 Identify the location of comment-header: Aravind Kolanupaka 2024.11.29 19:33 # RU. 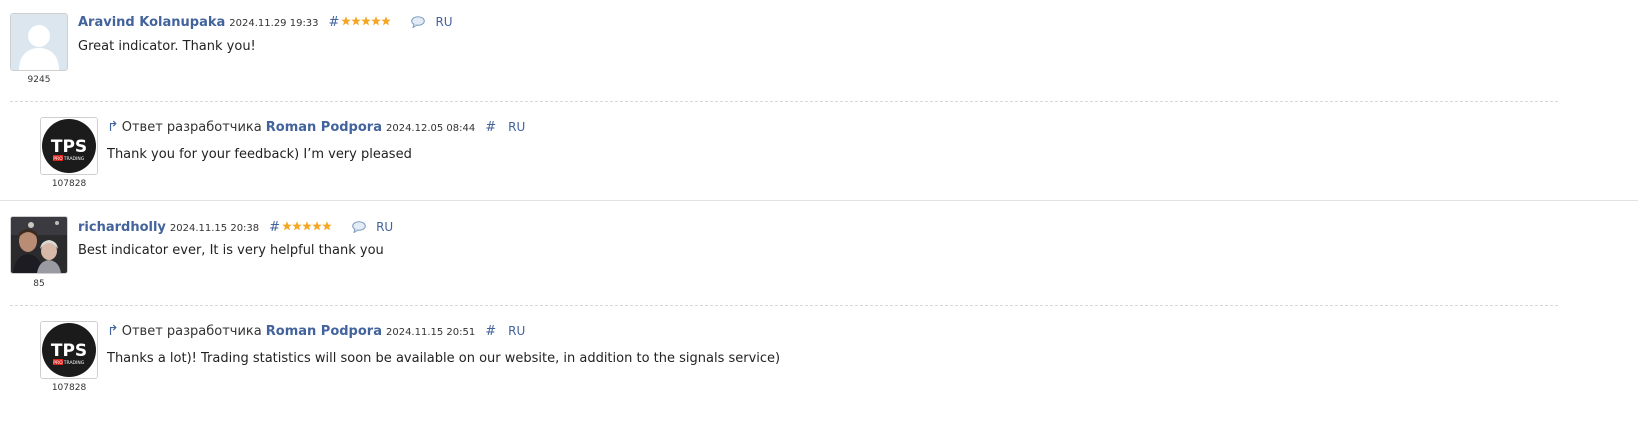
(265, 22).